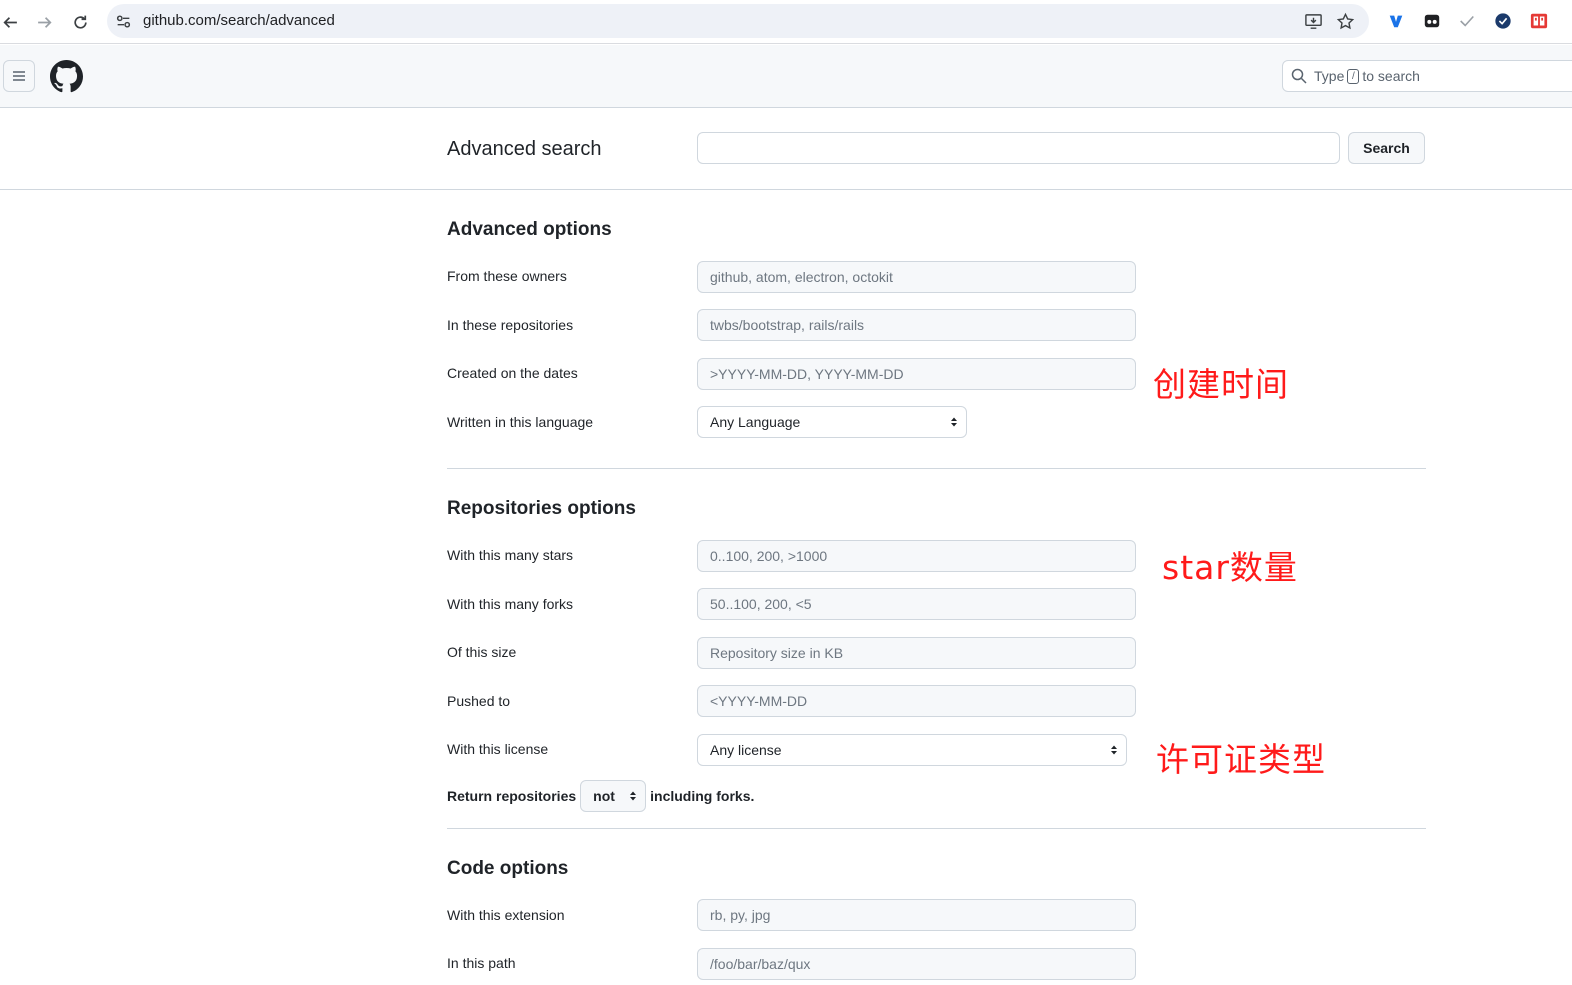 The image size is (1572, 985). What do you see at coordinates (1329, 76) in the screenshot?
I see `search-placeholder-prefix: Type` at bounding box center [1329, 76].